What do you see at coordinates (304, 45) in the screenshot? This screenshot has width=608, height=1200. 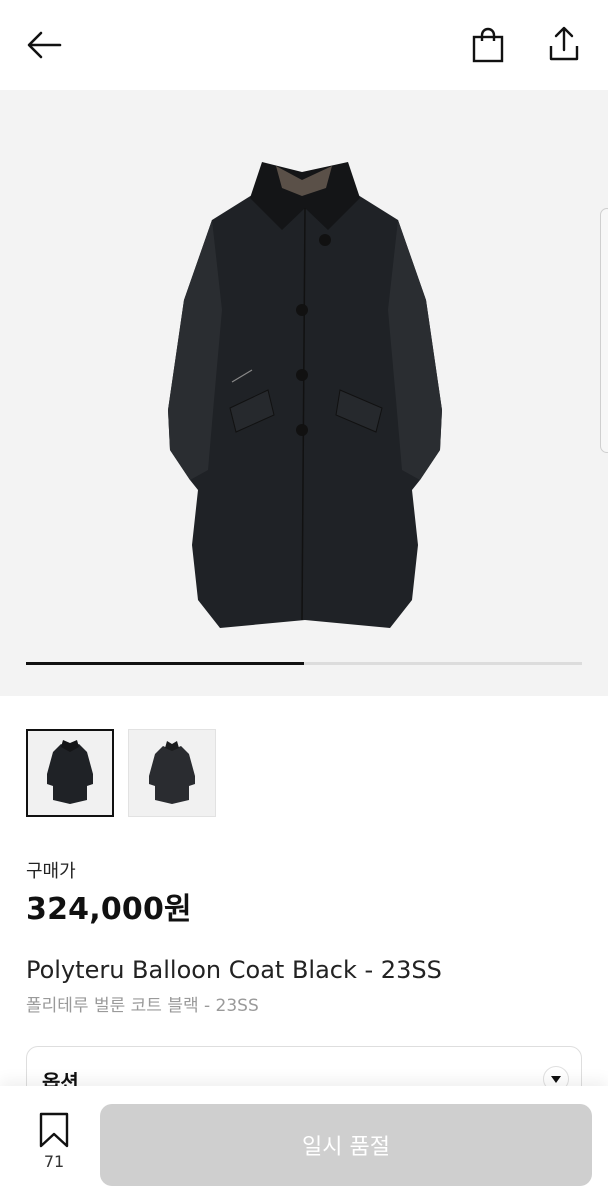 I see `top-bar` at bounding box center [304, 45].